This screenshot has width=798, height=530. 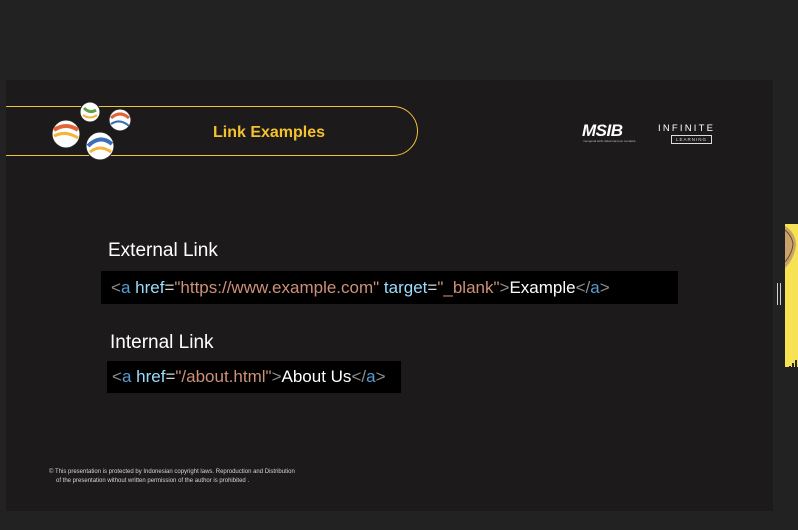 I want to click on external-link-heading: External Link, so click(x=163, y=250).